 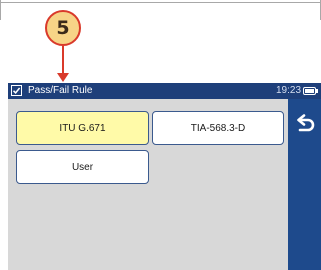 I want to click on page-title: Pass/Fail Rule, so click(x=60, y=90).